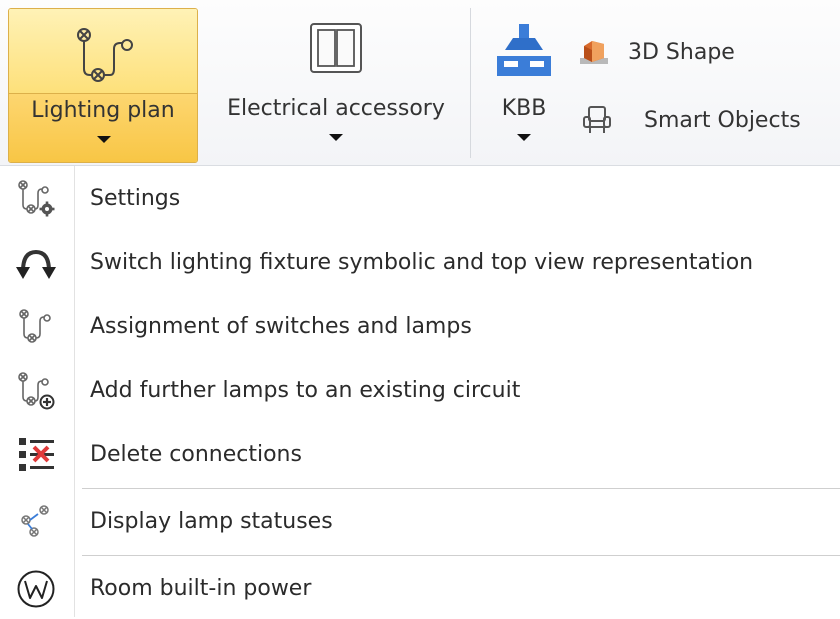 The height and width of the screenshot is (619, 840). Describe the element at coordinates (36, 198) in the screenshot. I see `lighting-settings-icon` at that location.